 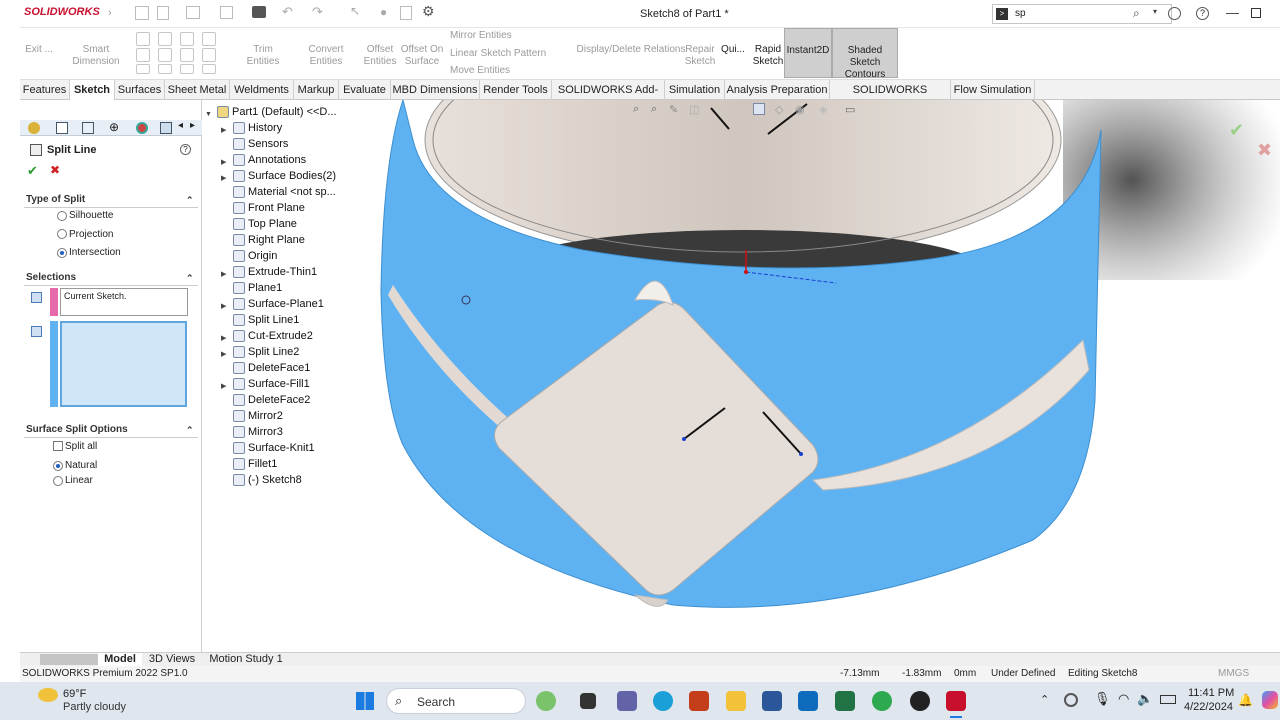 I want to click on volume-icon: 🔈, so click(x=1145, y=699).